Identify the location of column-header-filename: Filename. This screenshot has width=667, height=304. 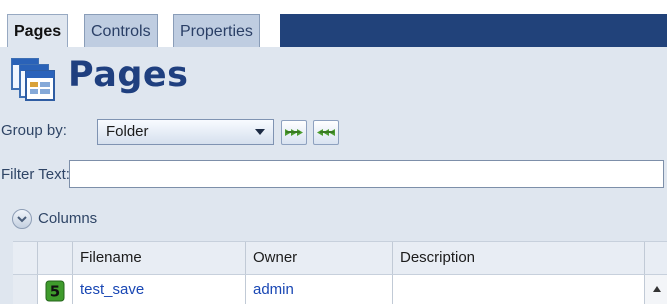
(159, 258).